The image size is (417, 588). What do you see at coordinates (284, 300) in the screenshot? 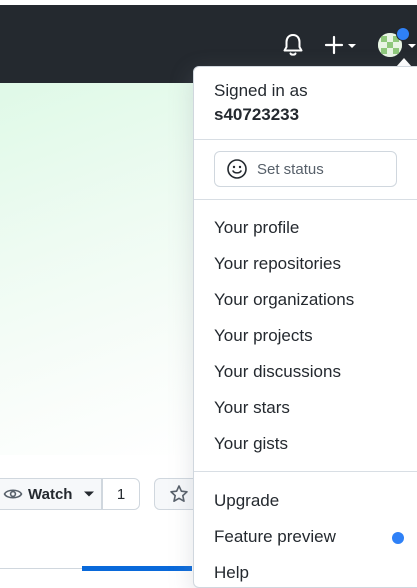
I see `menu-item-your-organizations: Your organizations` at bounding box center [284, 300].